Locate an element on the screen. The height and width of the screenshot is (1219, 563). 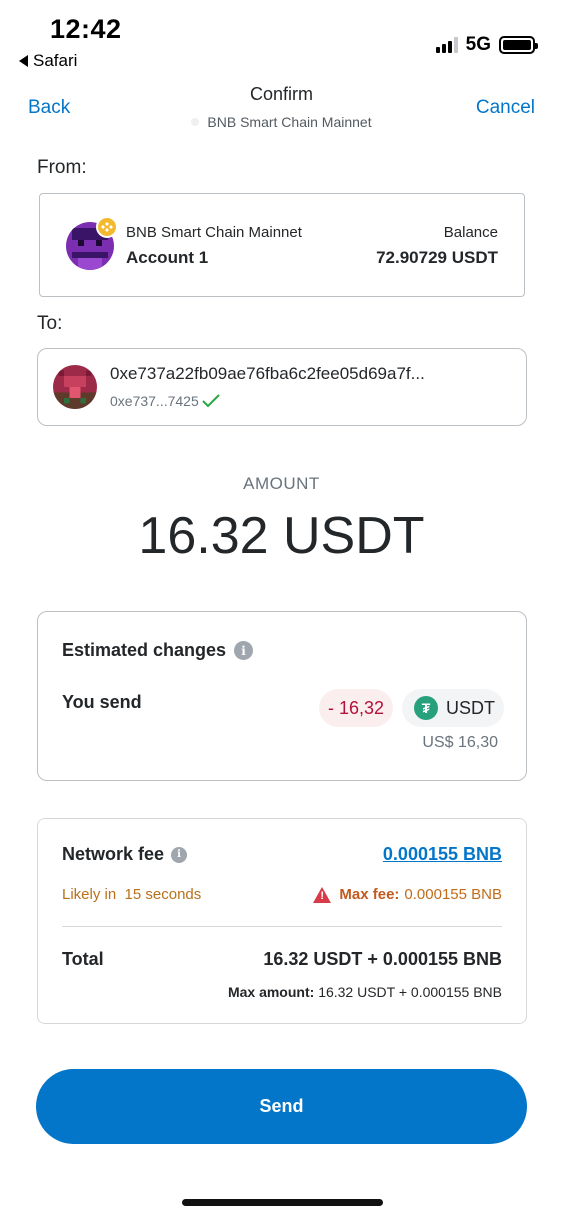
change-amount-pill: - 16,32 is located at coordinates (356, 708).